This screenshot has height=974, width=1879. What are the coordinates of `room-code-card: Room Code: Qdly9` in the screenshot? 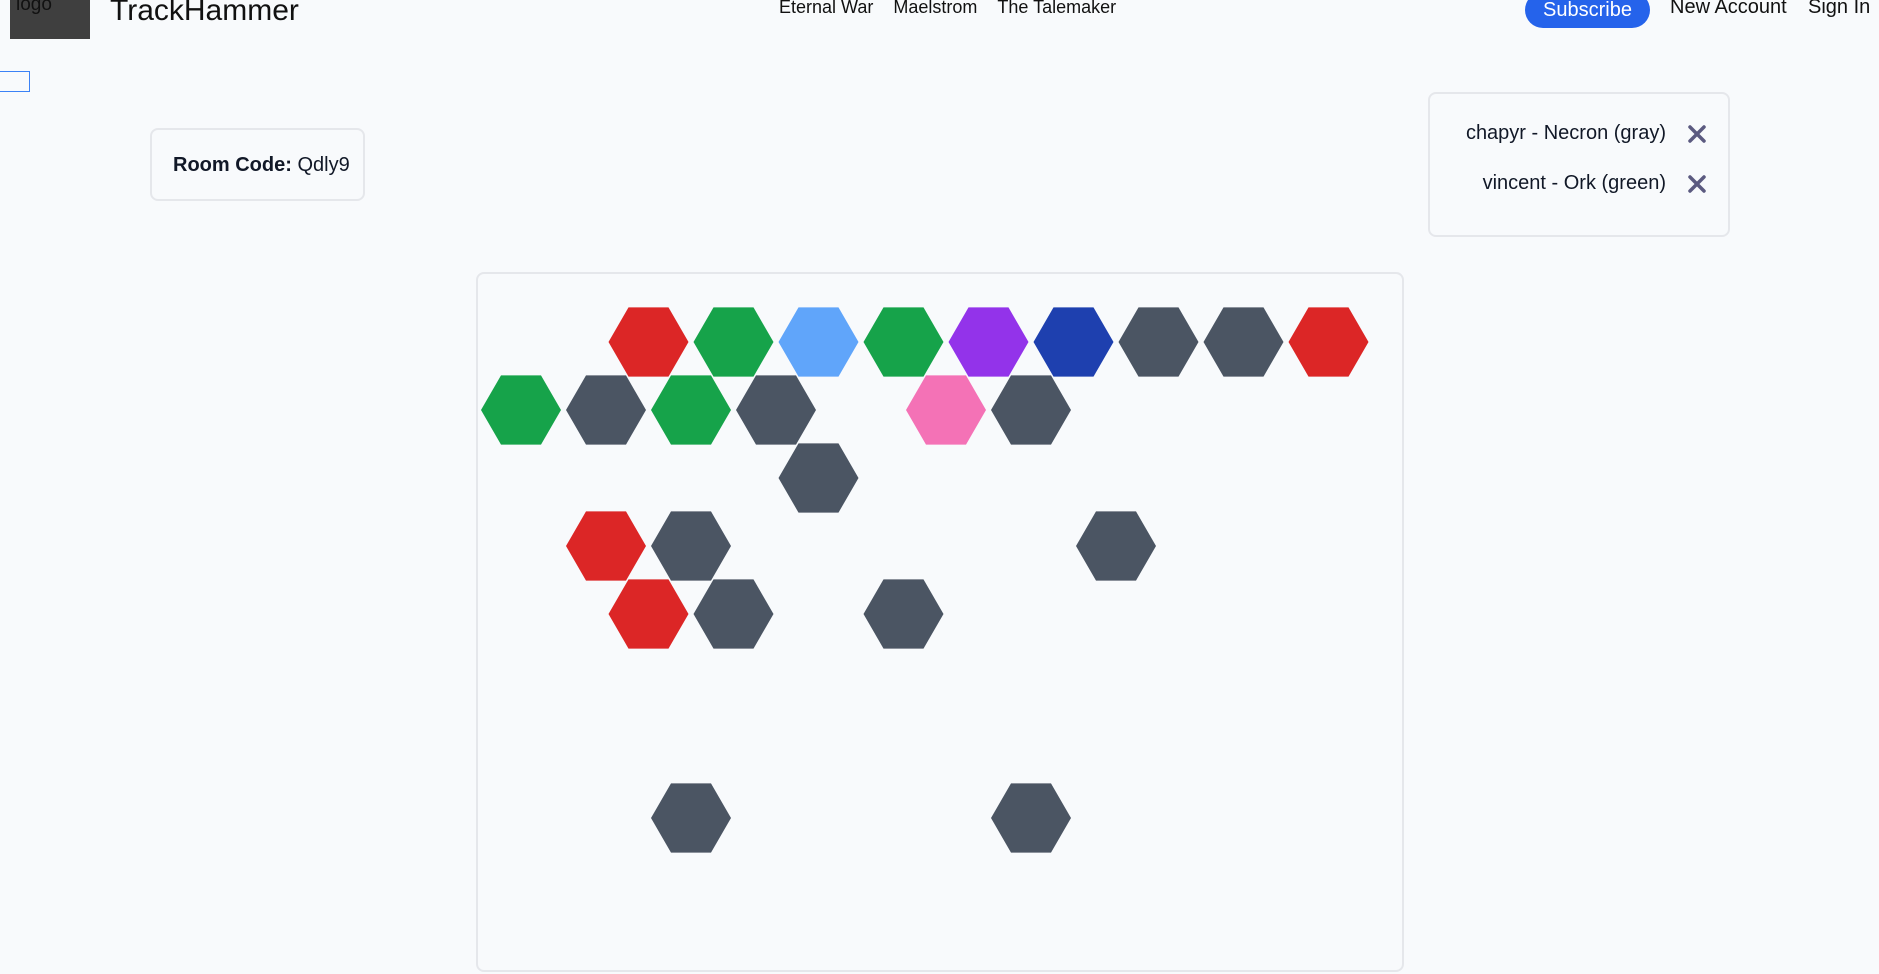 It's located at (257, 164).